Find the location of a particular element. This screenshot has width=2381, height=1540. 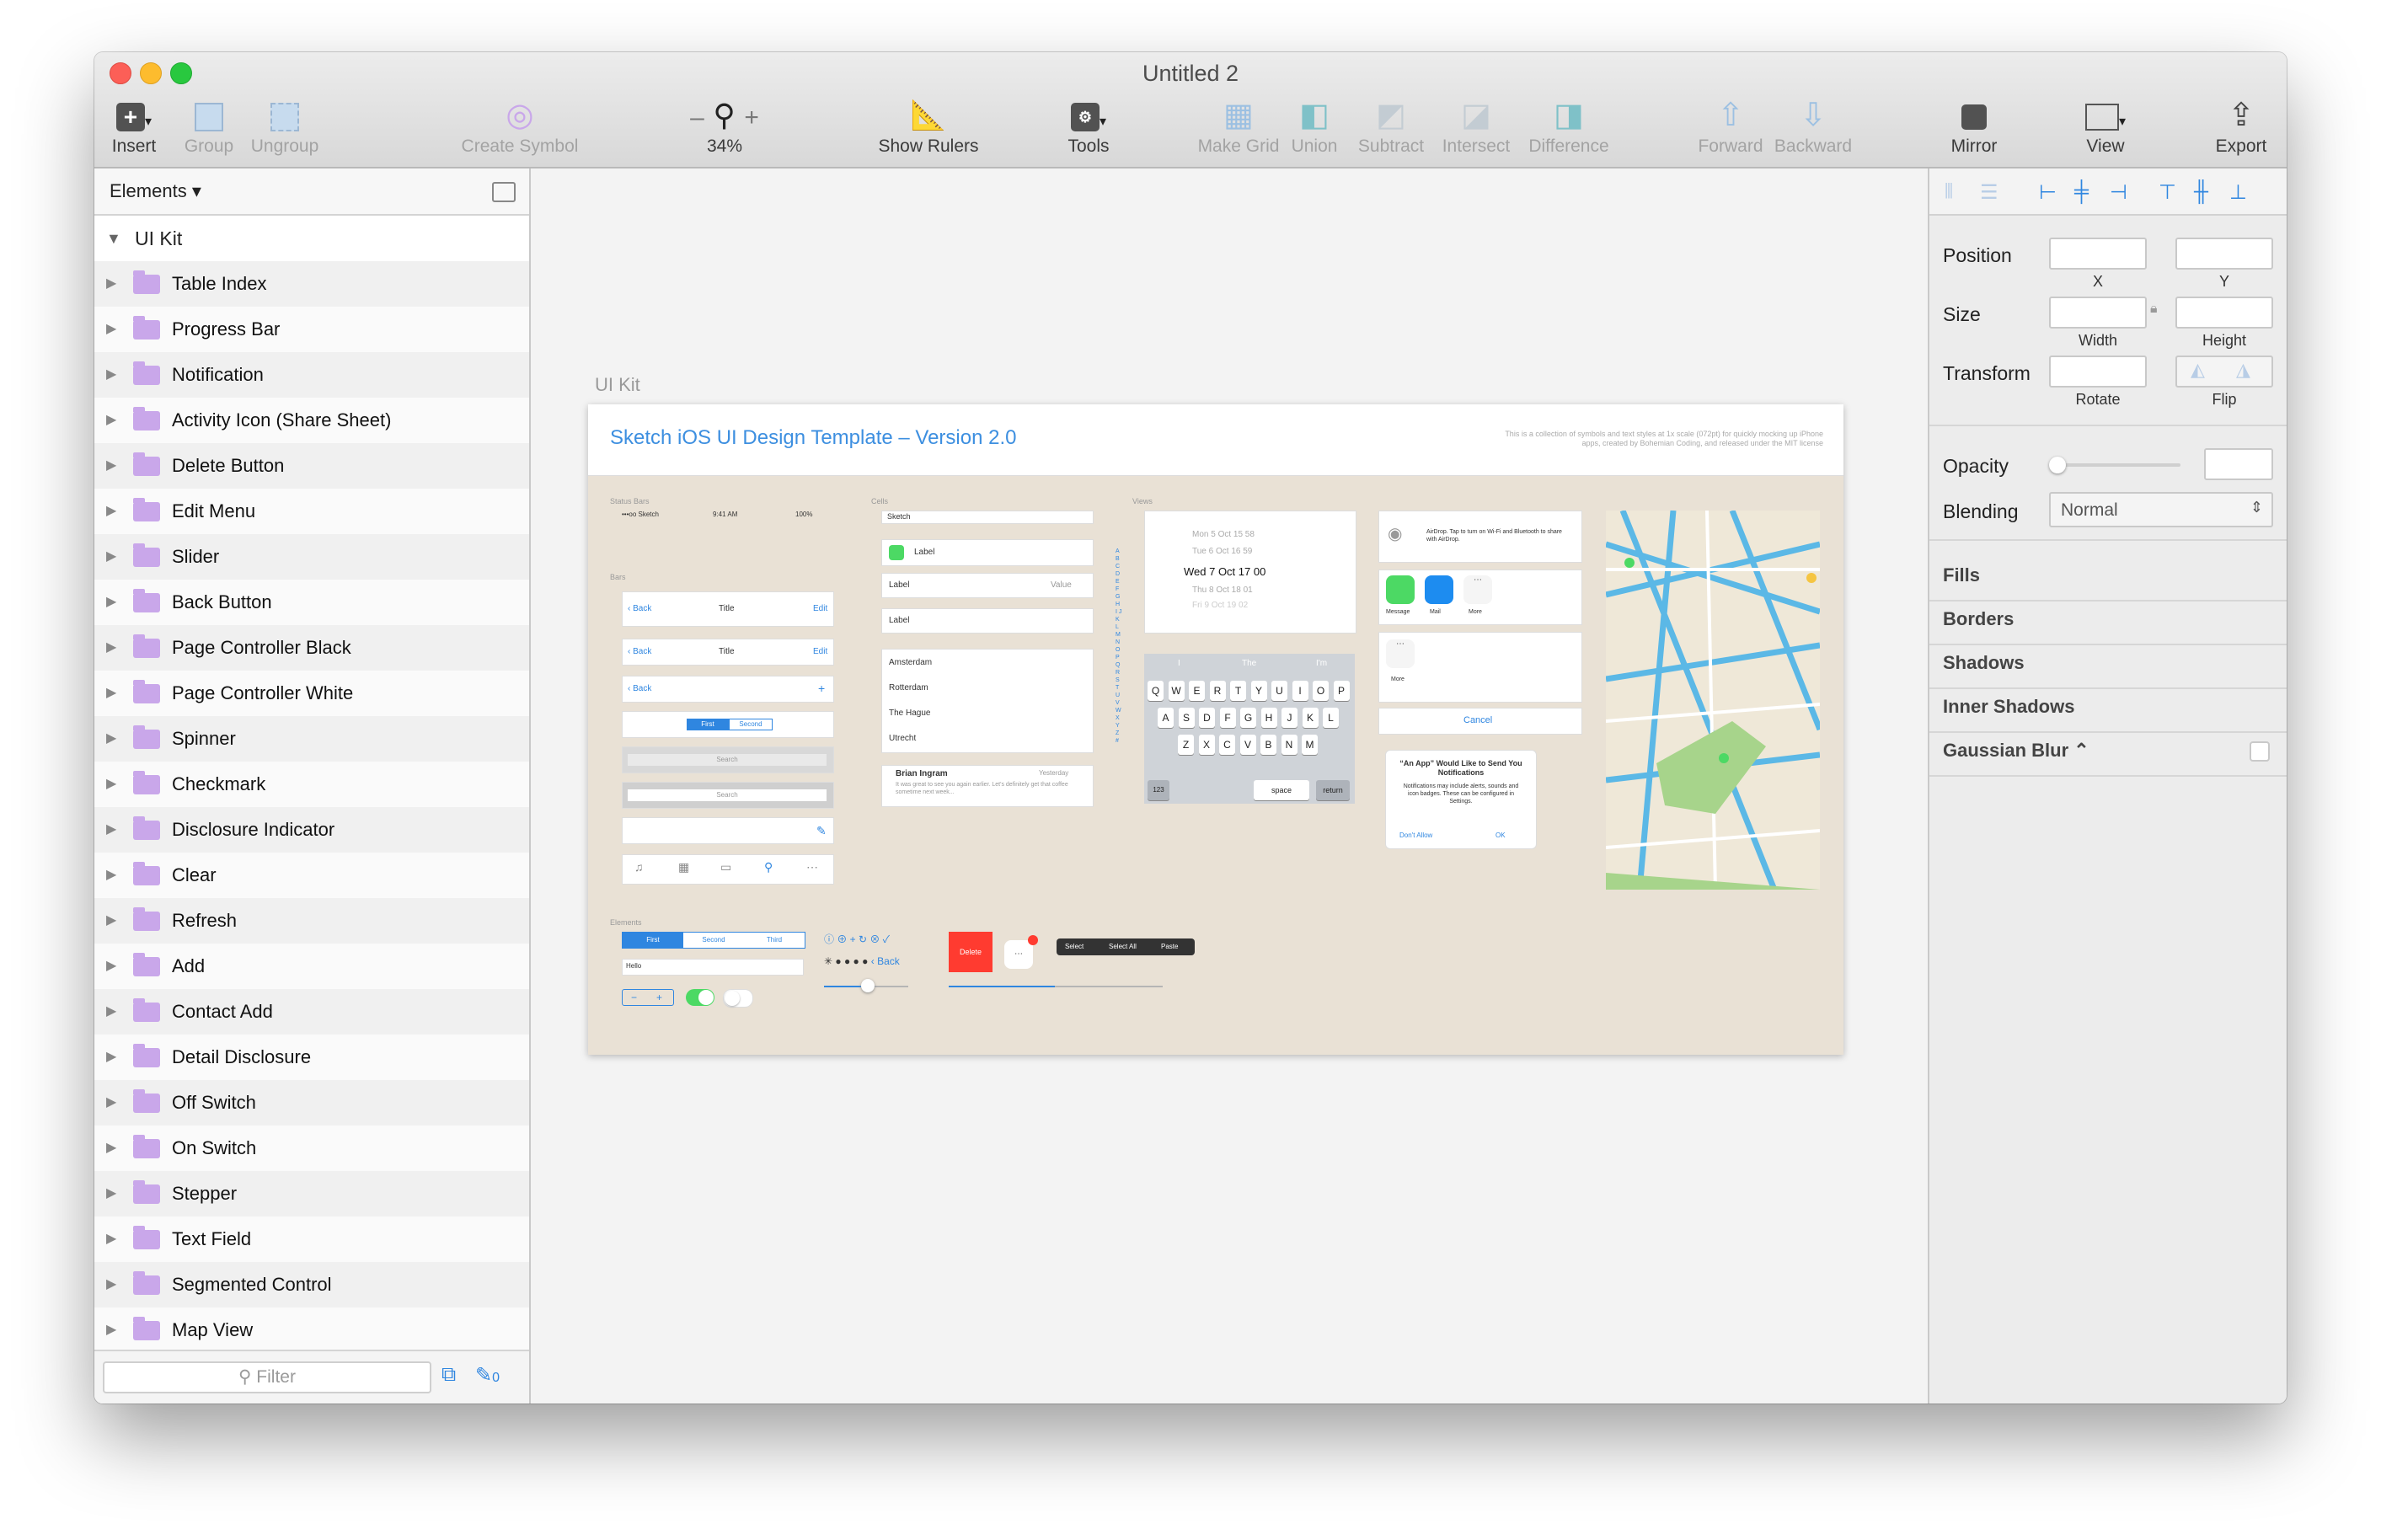

align-center-icon: ╪ is located at coordinates (2081, 192).